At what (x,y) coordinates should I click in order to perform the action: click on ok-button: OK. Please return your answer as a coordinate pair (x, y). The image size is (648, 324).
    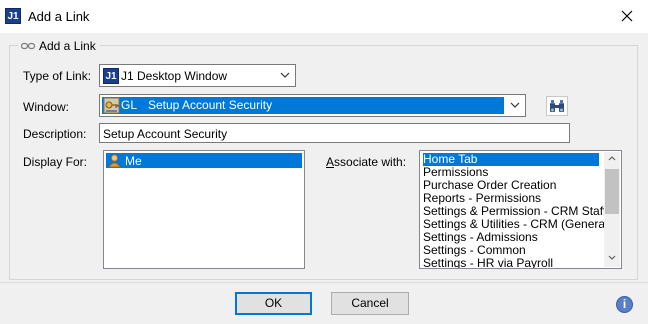
    Looking at the image, I should click on (273, 303).